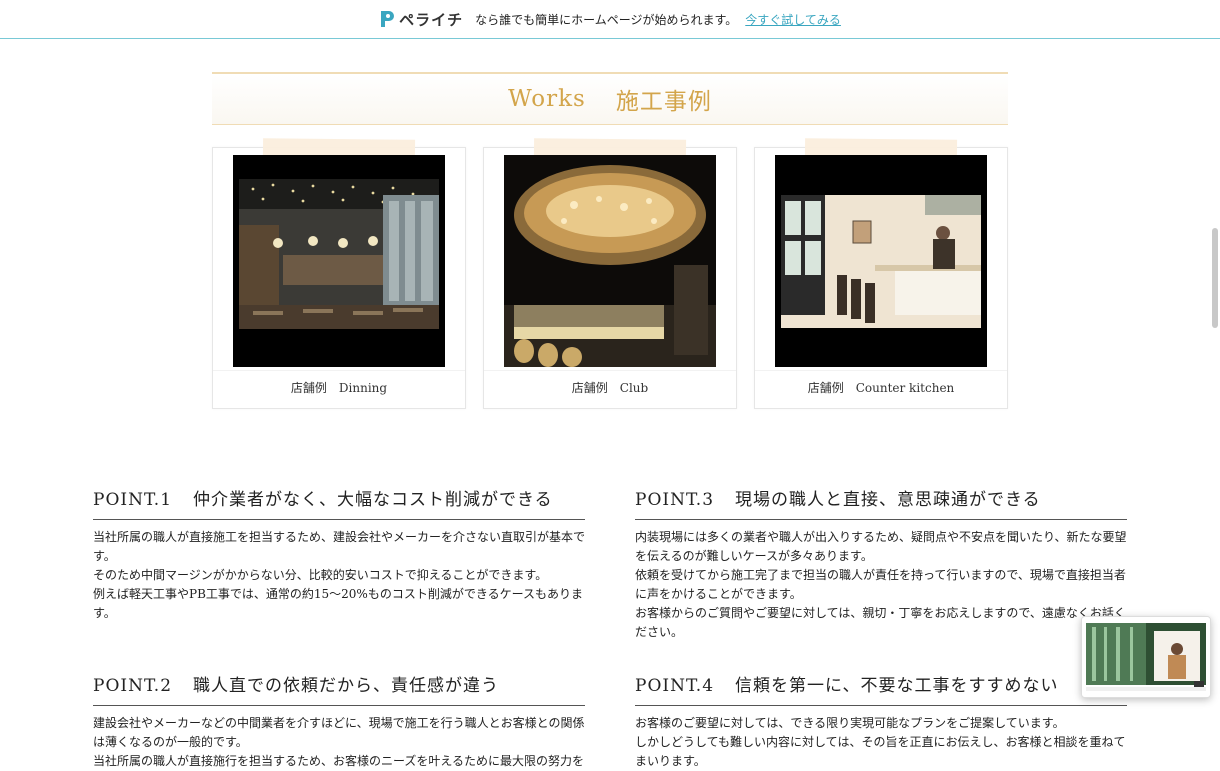 The image size is (1220, 771). What do you see at coordinates (897, 686) in the screenshot?
I see `point-title: 信頼を第一に、不要な工事をすすめない` at bounding box center [897, 686].